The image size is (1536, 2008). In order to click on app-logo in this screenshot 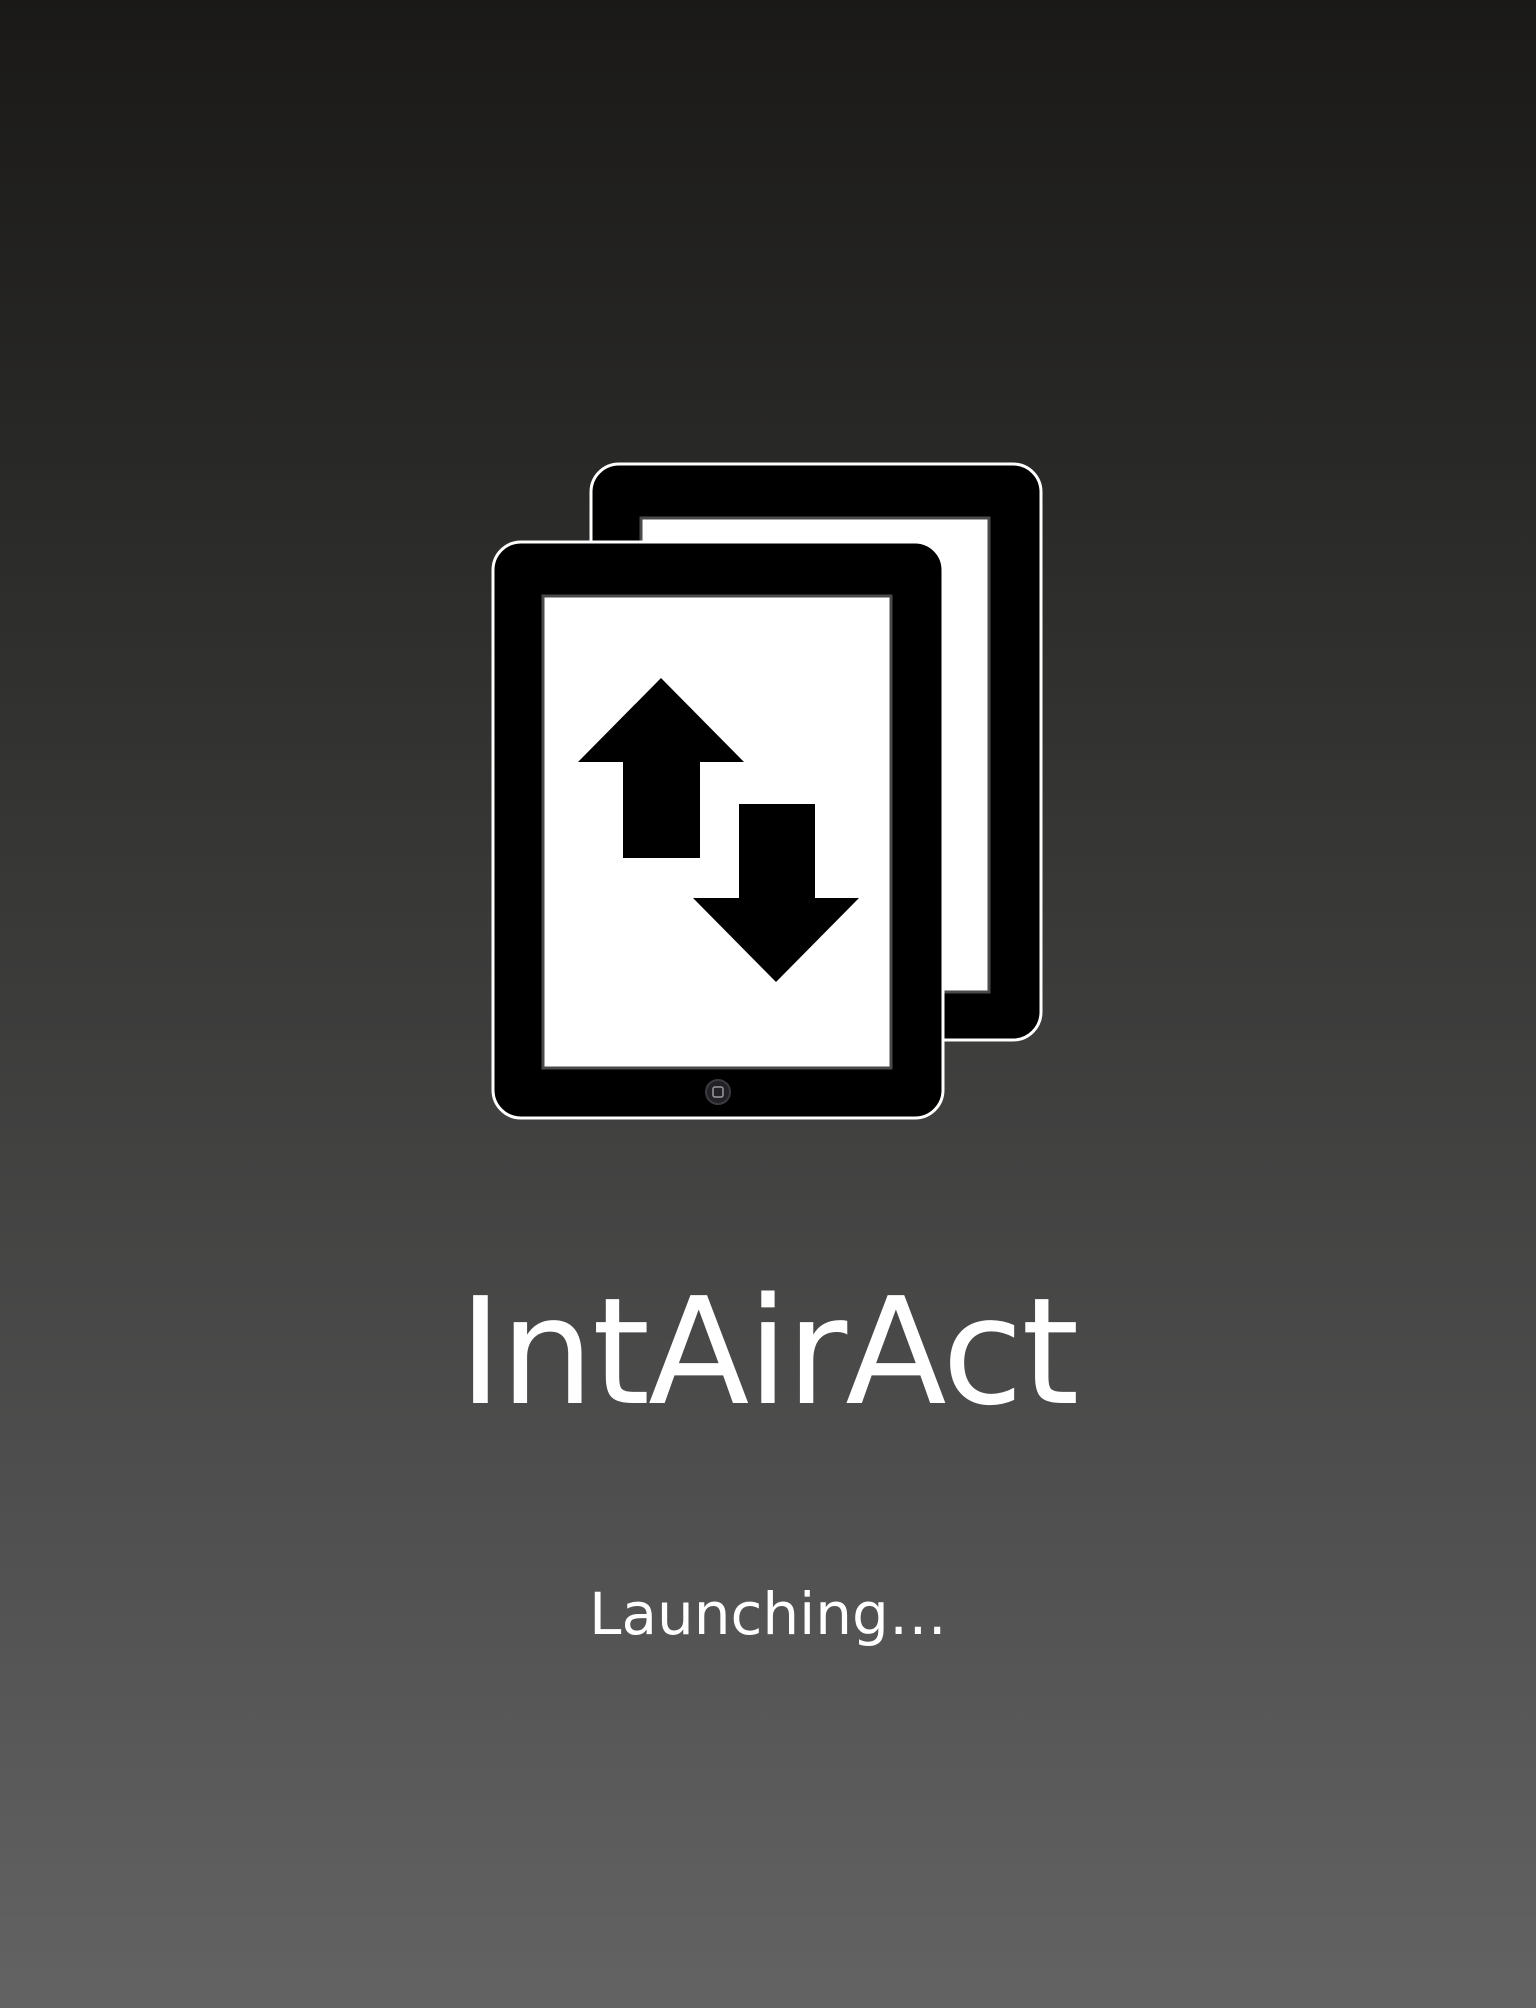, I will do `click(768, 793)`.